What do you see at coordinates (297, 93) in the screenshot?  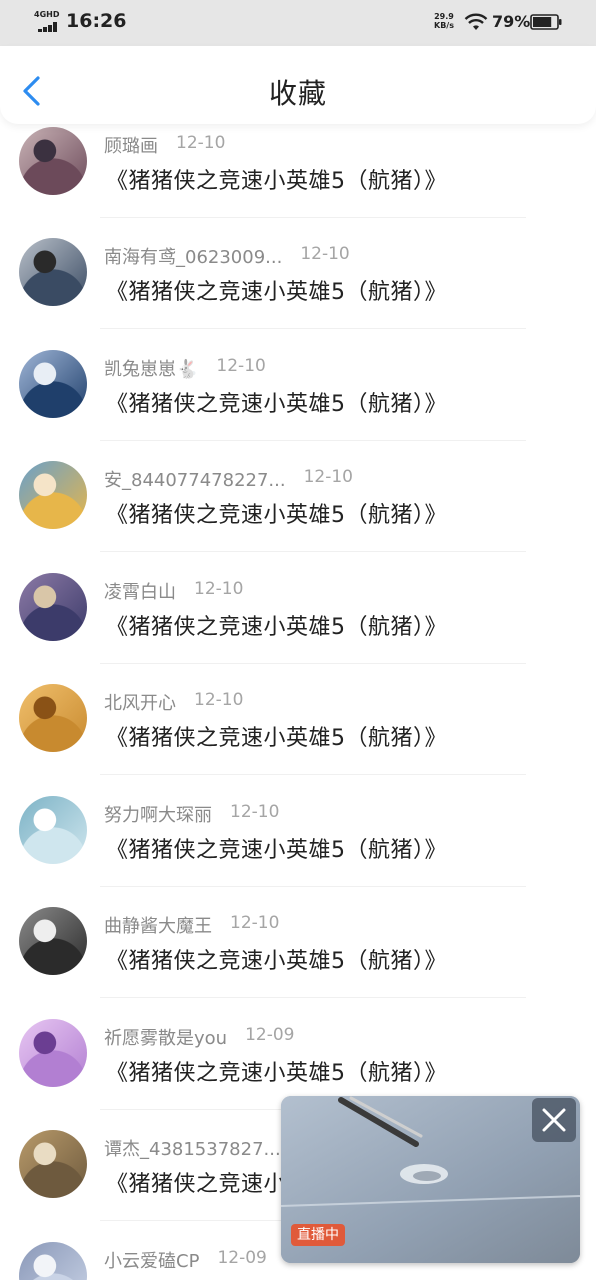 I see `page-title: 收藏` at bounding box center [297, 93].